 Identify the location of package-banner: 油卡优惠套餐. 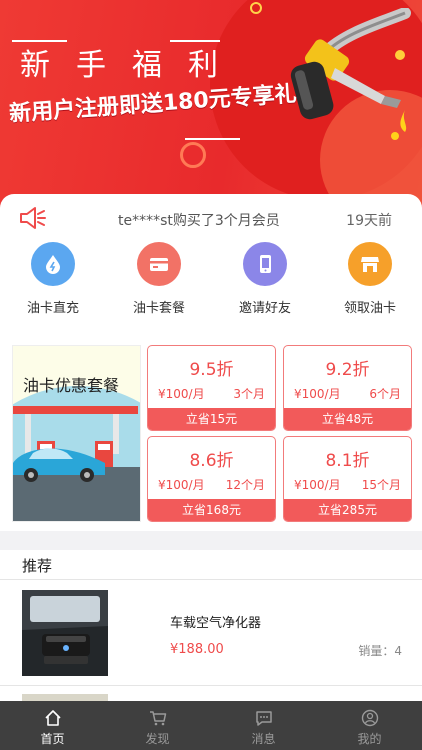
(76, 433).